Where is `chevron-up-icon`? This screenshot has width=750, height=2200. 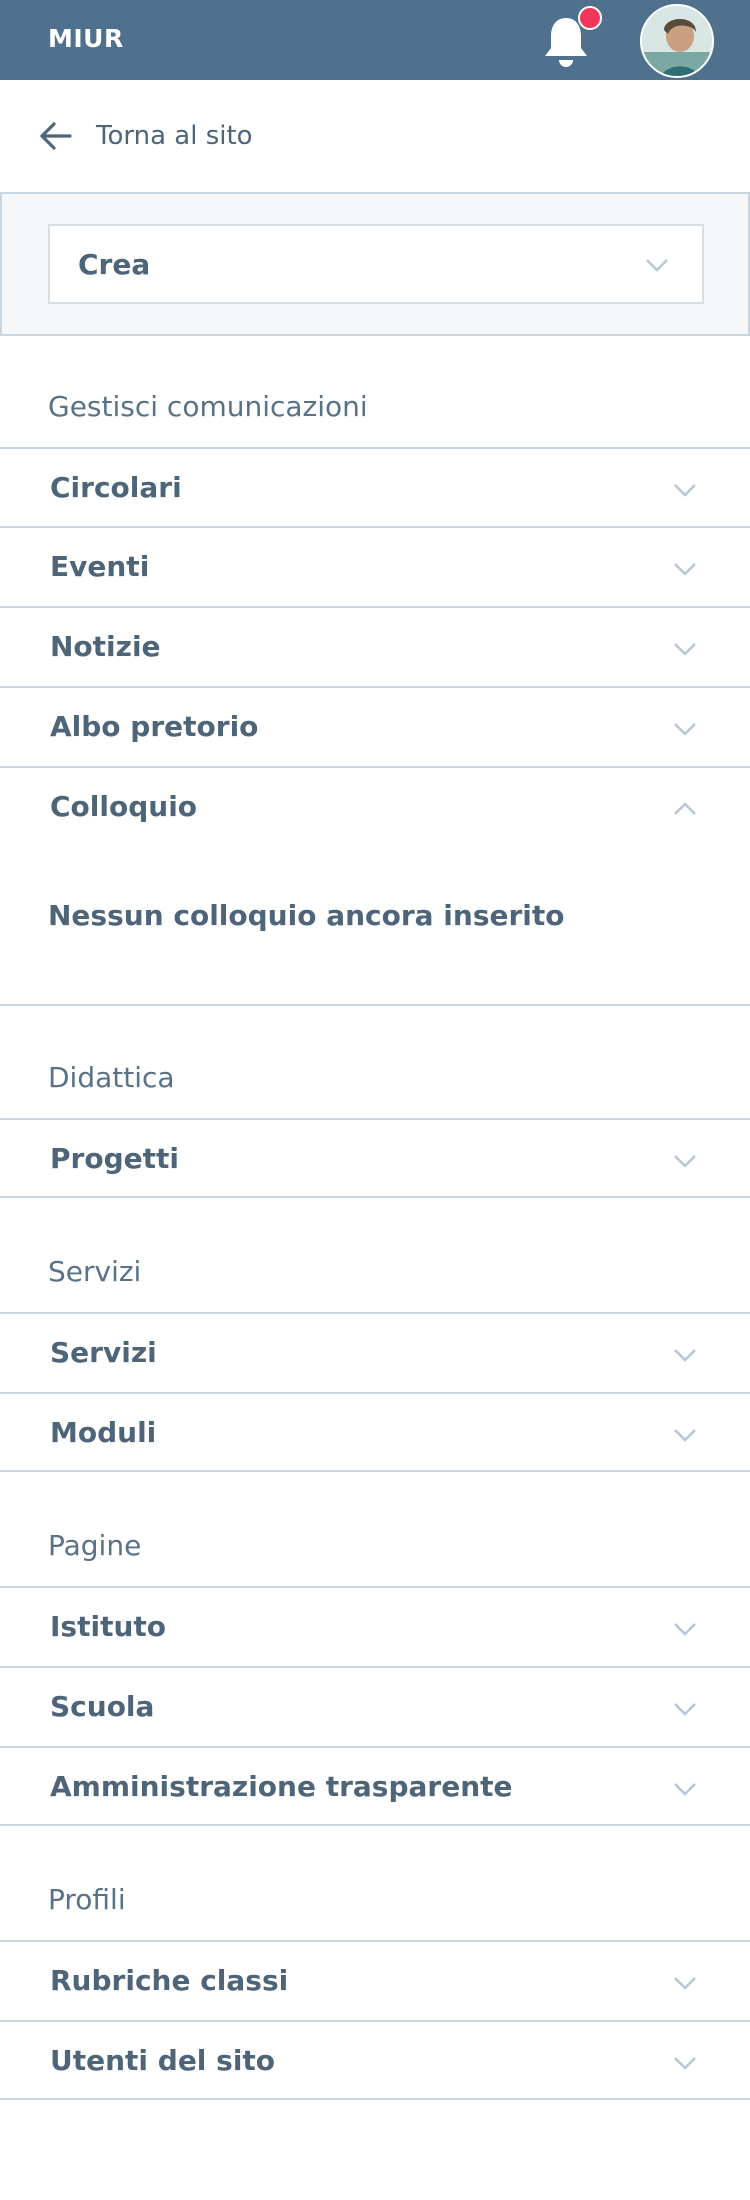 chevron-up-icon is located at coordinates (685, 808).